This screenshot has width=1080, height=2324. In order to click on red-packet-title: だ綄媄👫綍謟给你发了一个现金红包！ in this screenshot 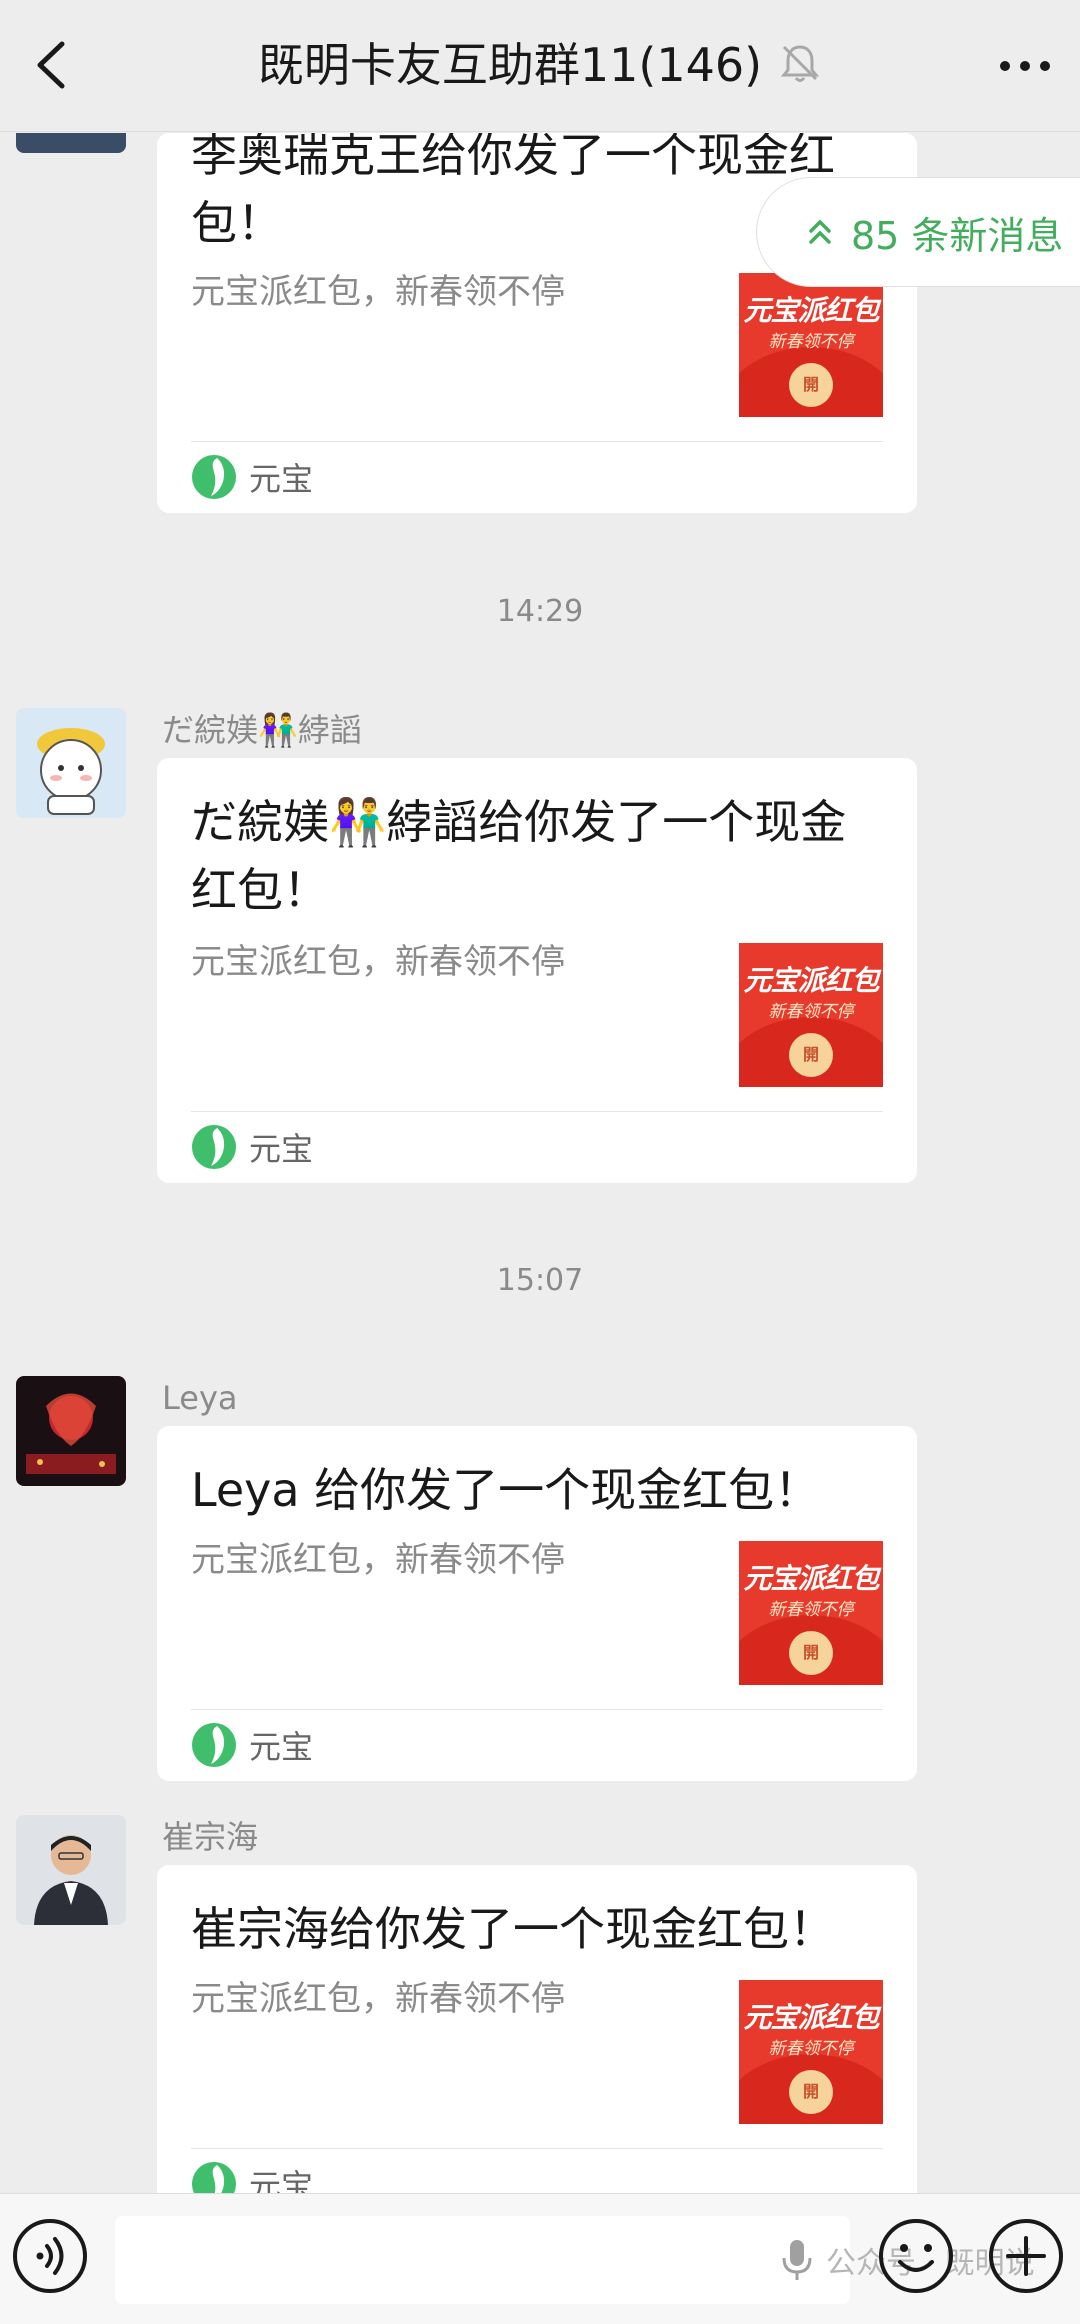, I will do `click(519, 856)`.